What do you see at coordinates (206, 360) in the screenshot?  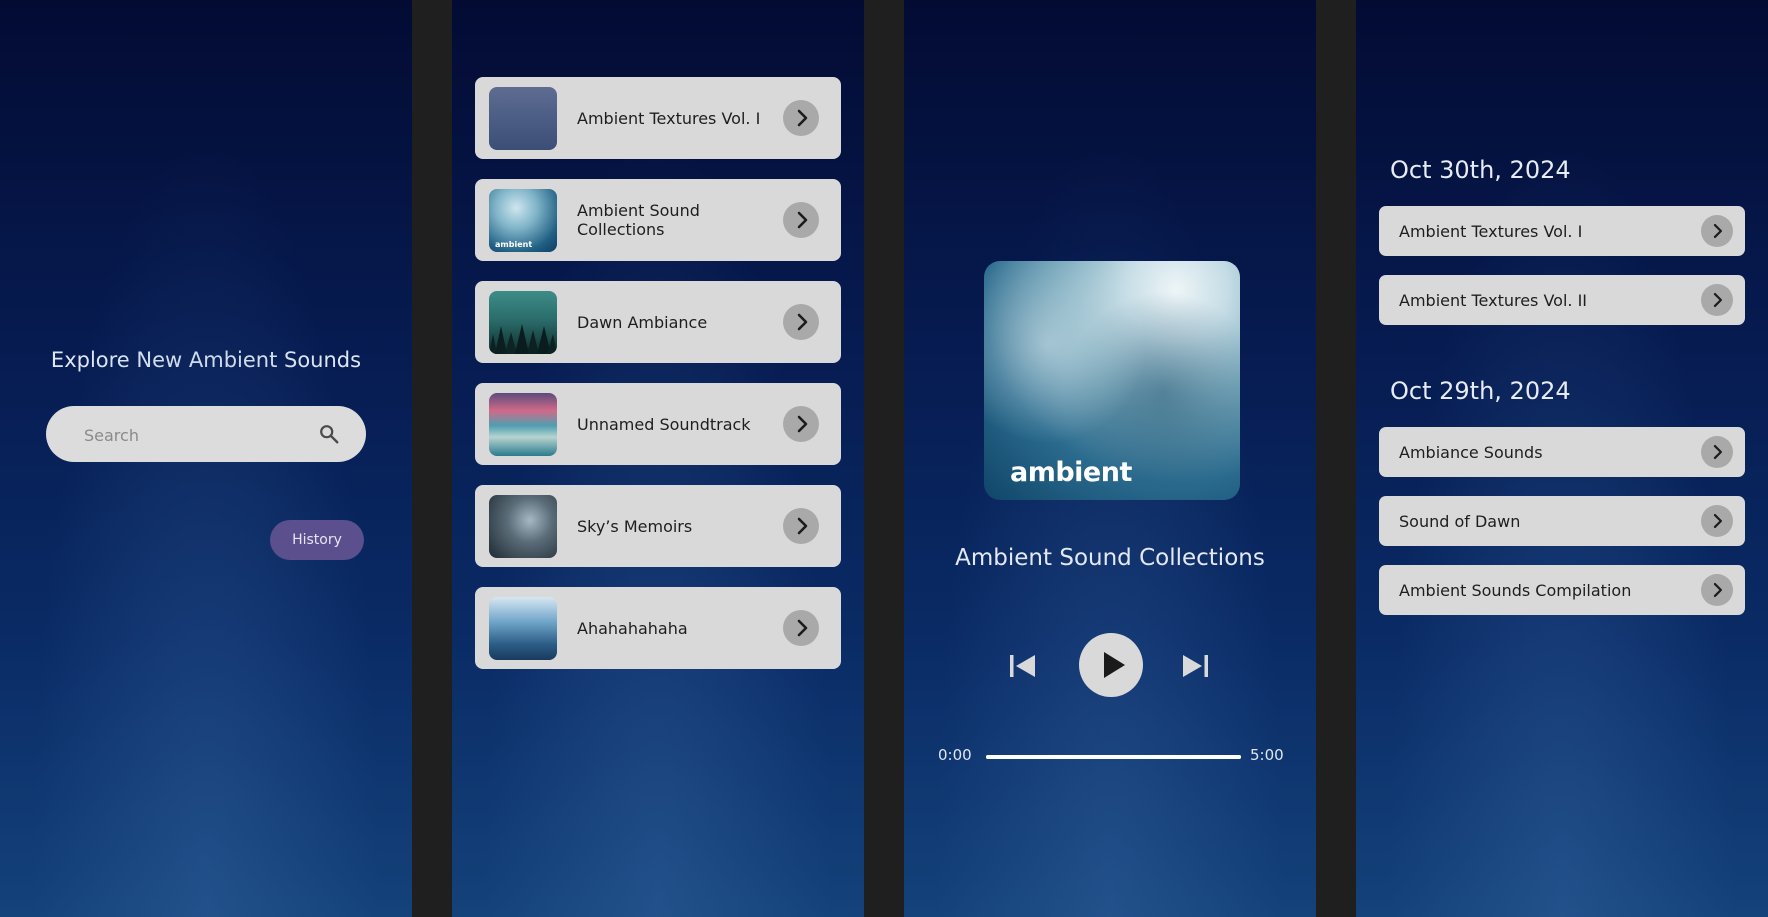 I see `page-title: Explore New Ambient Sounds` at bounding box center [206, 360].